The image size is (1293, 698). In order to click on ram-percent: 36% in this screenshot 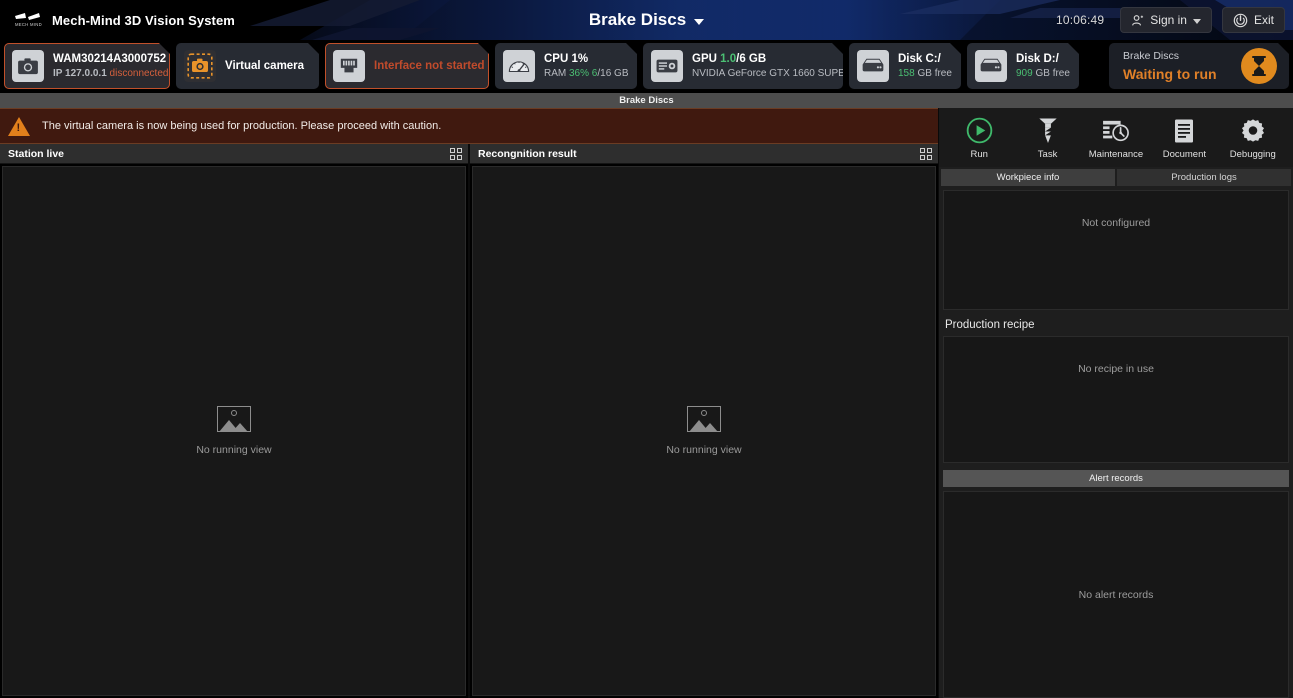, I will do `click(579, 74)`.